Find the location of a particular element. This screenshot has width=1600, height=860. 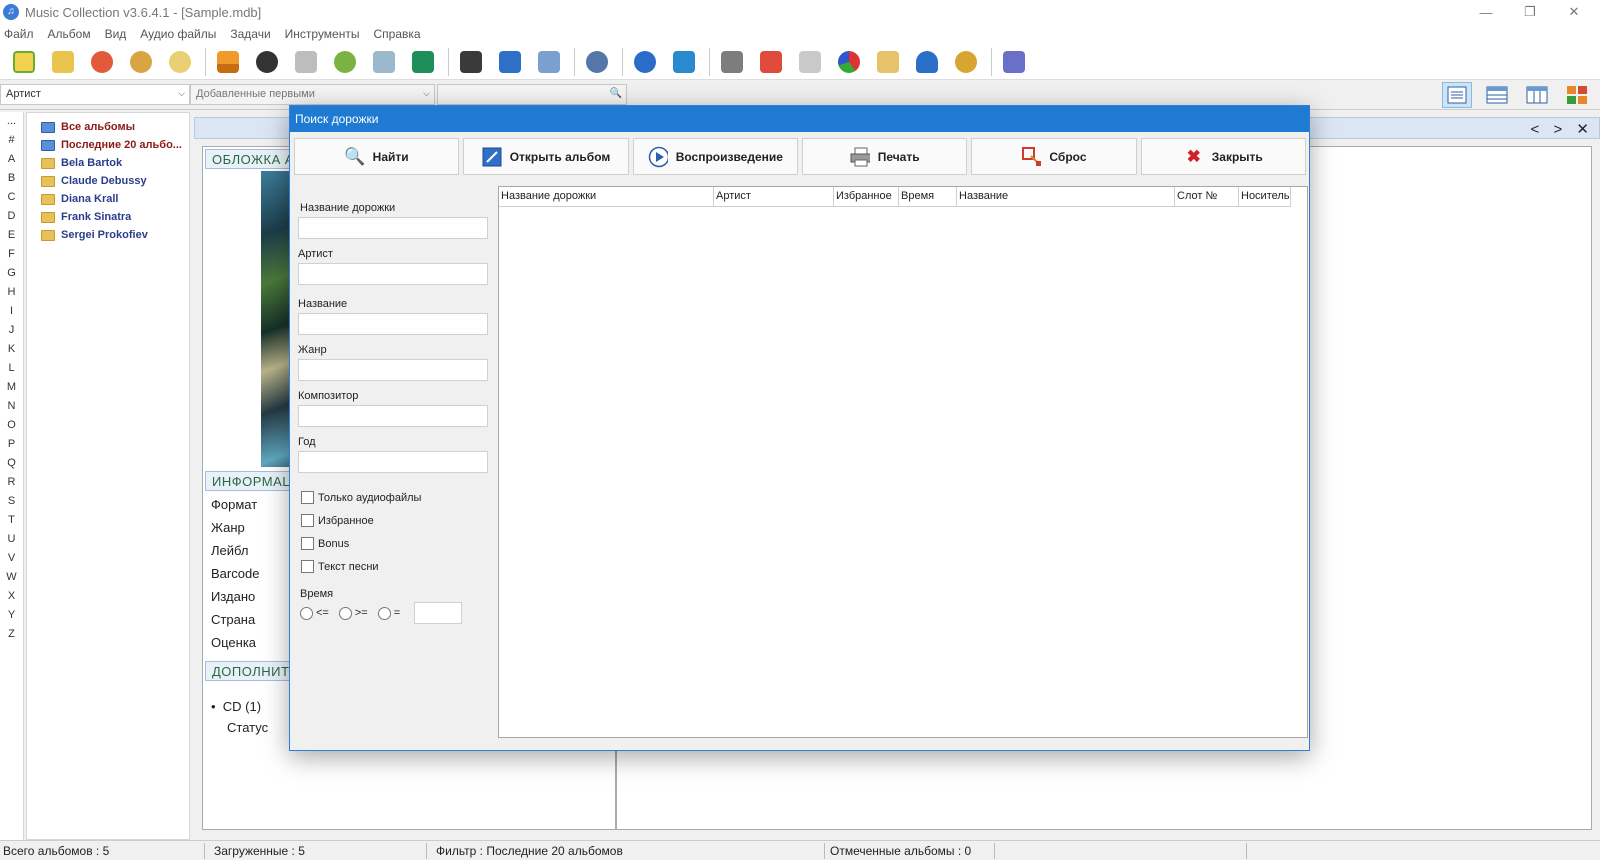

view-list-button is located at coordinates (1497, 95).